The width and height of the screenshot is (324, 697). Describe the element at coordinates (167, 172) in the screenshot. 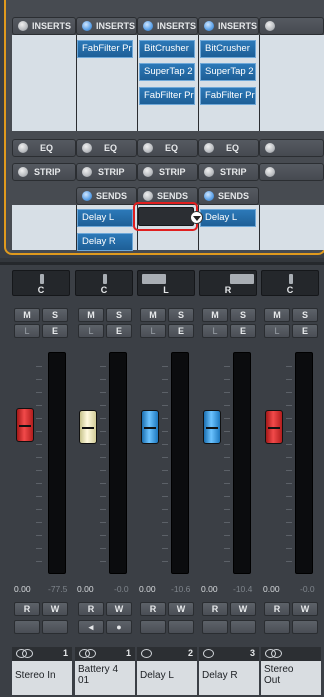

I see `strip-header-3: STRIP` at that location.